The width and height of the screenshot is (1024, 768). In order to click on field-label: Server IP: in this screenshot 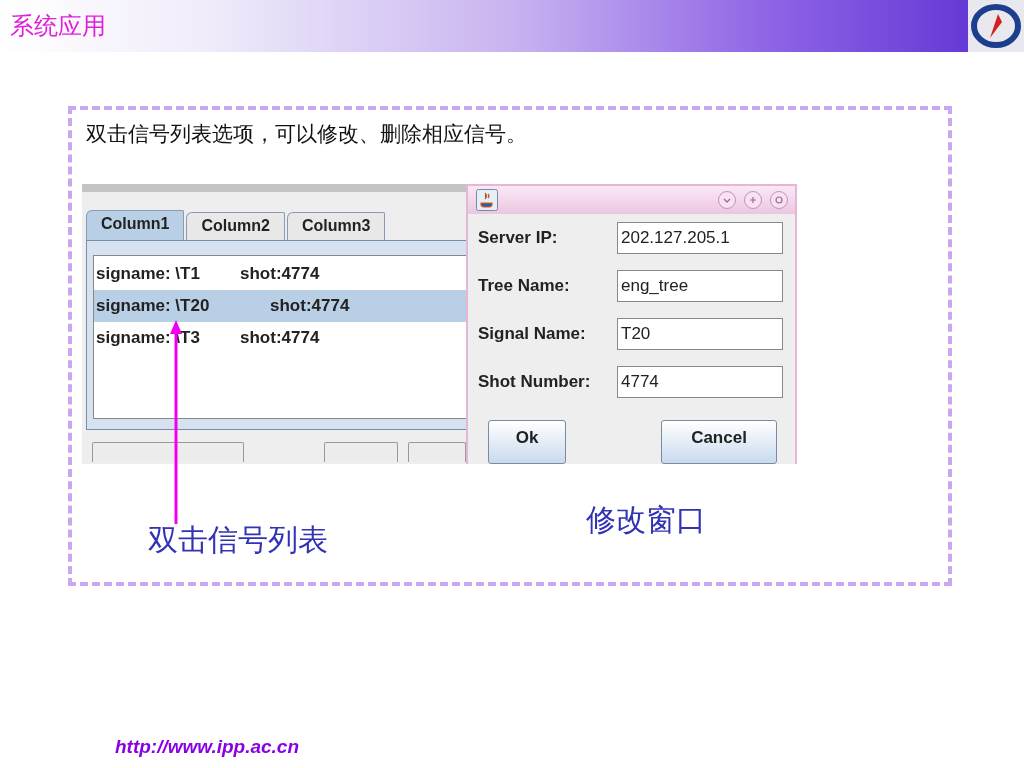, I will do `click(518, 238)`.